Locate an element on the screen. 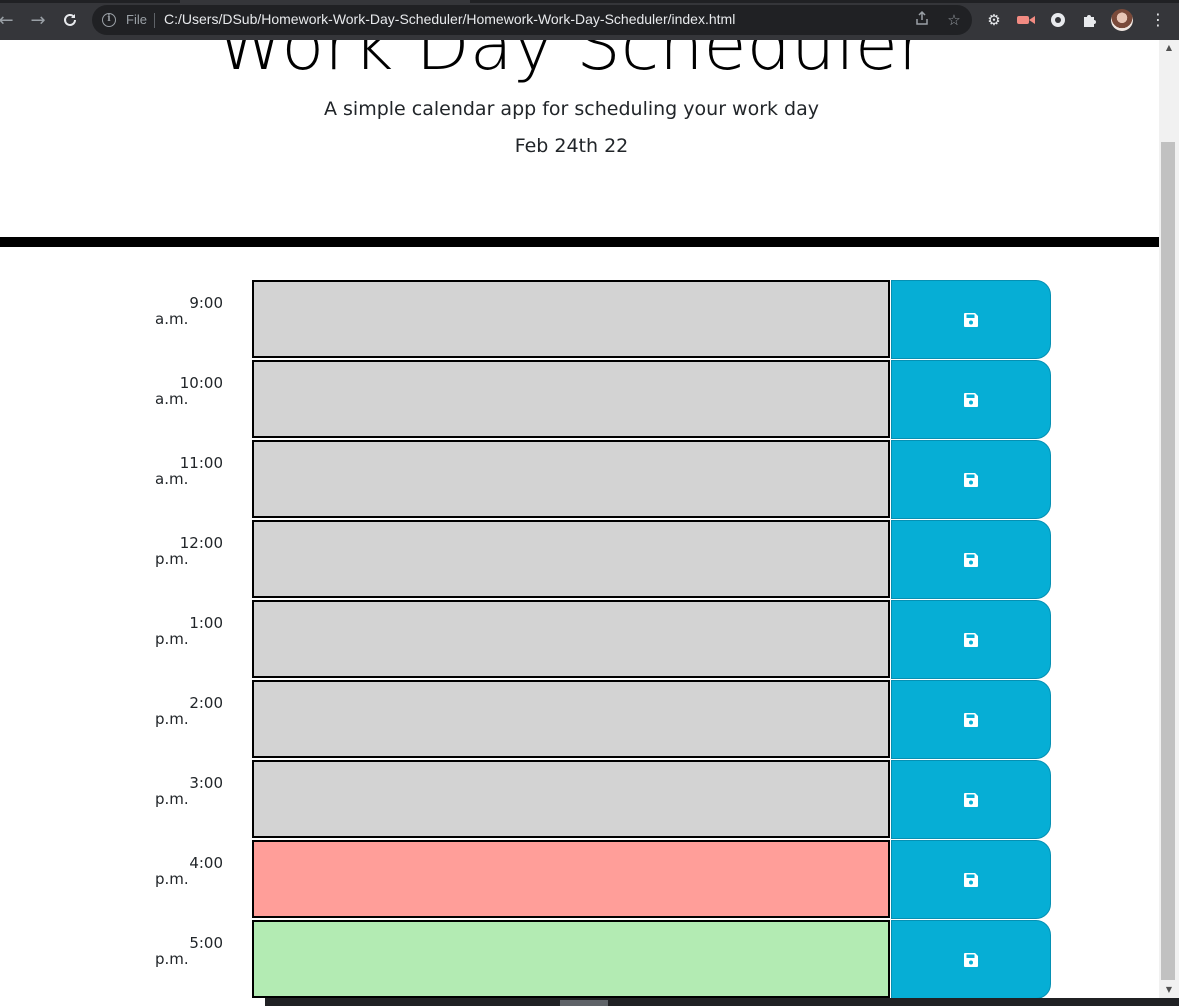 The width and height of the screenshot is (1179, 1006). bookmark-star-icon: ☆ is located at coordinates (954, 20).